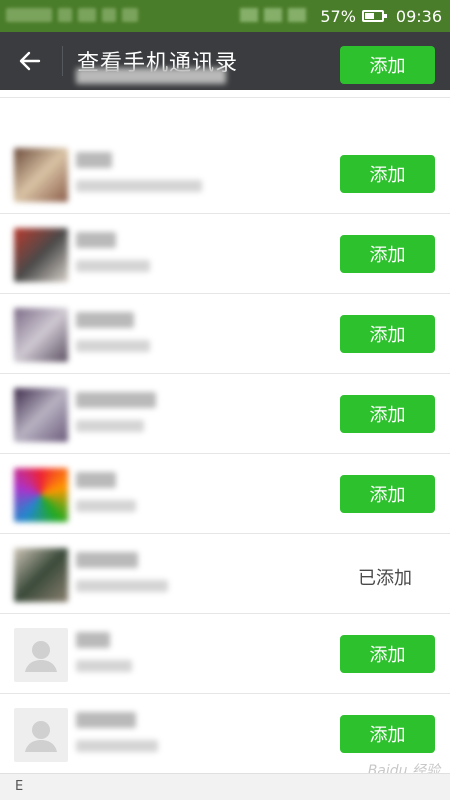 This screenshot has height=800, width=450. Describe the element at coordinates (338, 16) in the screenshot. I see `battery-percent: 57%` at that location.